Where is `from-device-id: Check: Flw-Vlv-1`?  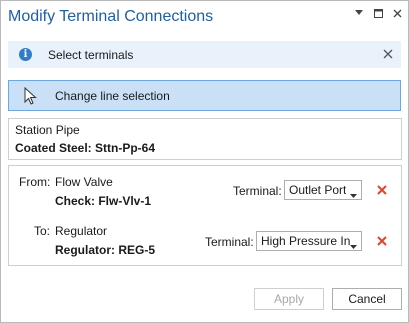 from-device-id: Check: Flw-Vlv-1 is located at coordinates (103, 201).